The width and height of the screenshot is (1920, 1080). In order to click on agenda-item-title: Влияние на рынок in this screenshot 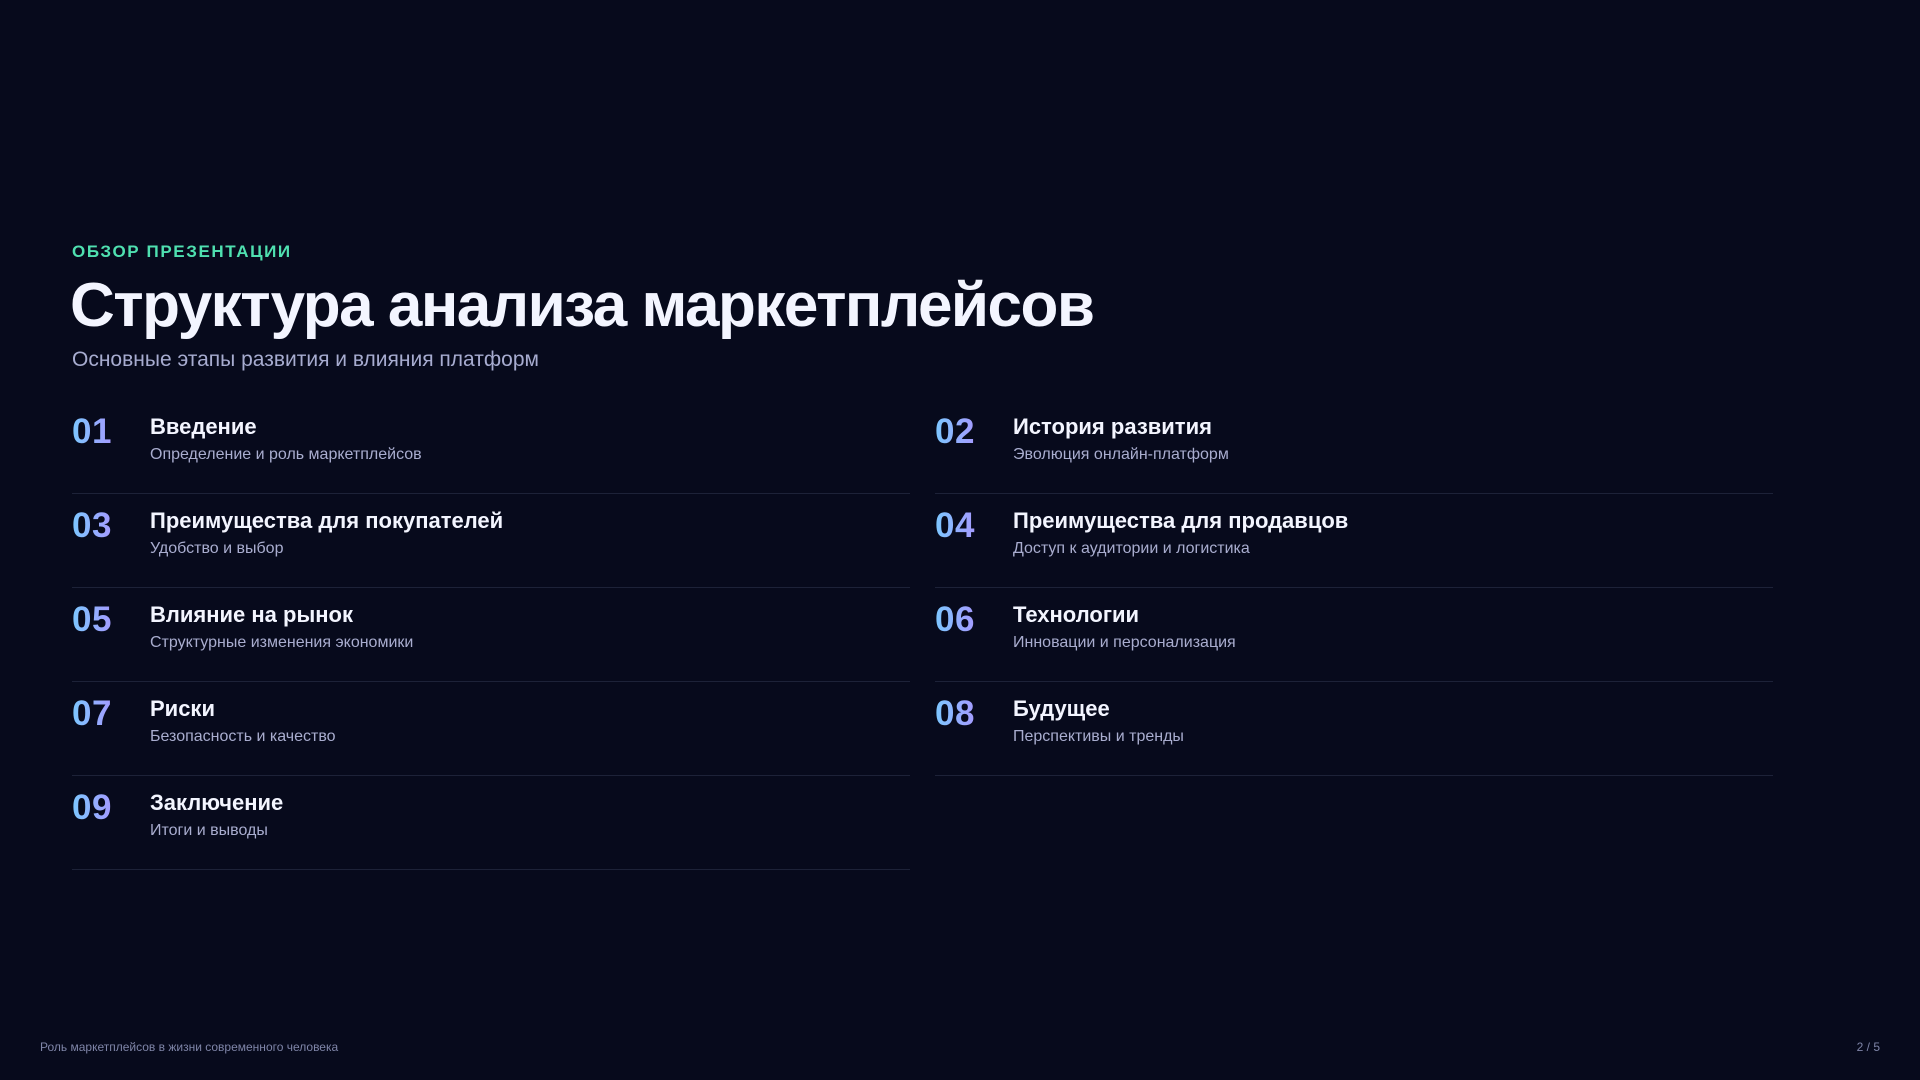, I will do `click(251, 614)`.